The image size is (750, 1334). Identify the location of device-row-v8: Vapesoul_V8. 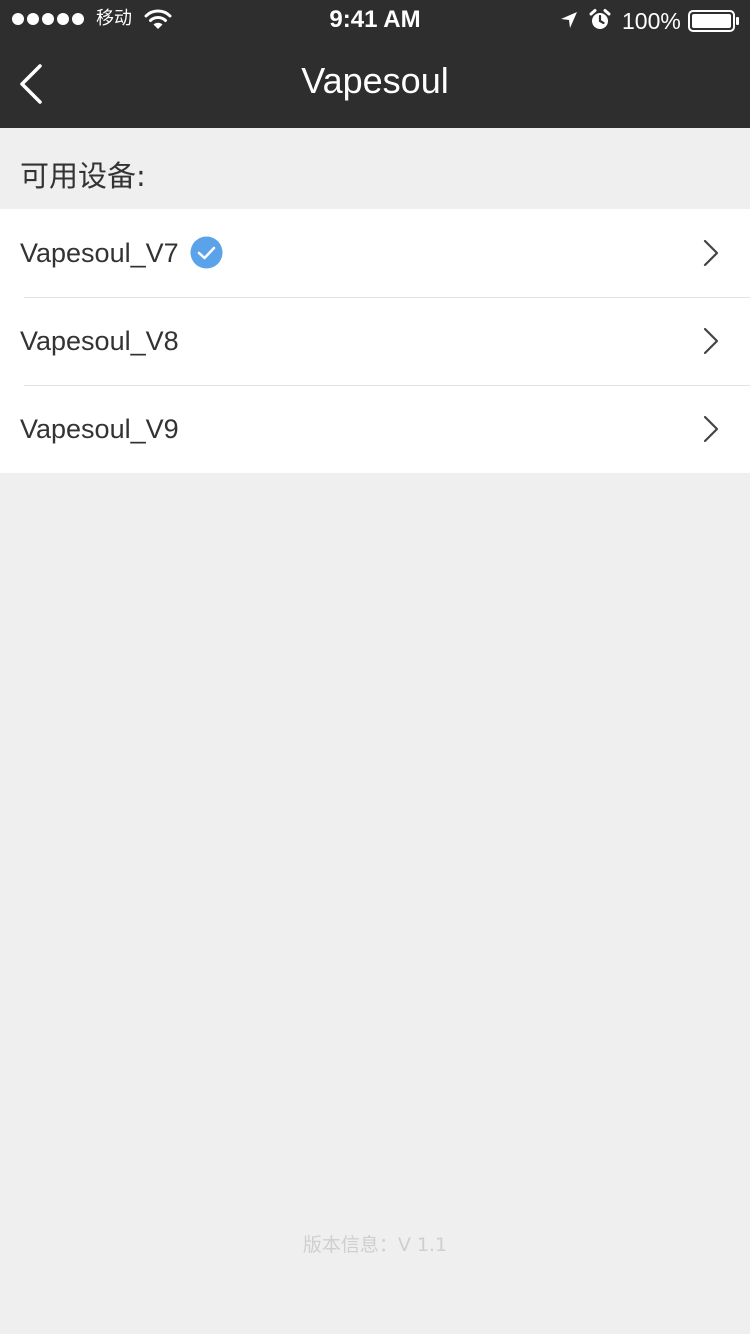
(375, 341).